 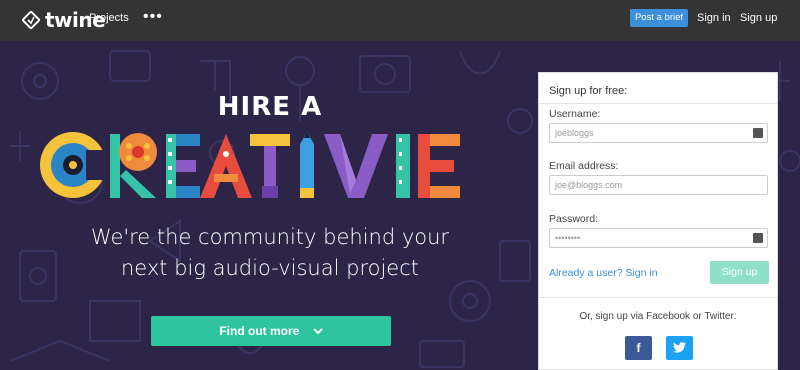 What do you see at coordinates (259, 331) in the screenshot?
I see `find-out-more-label: Find out more` at bounding box center [259, 331].